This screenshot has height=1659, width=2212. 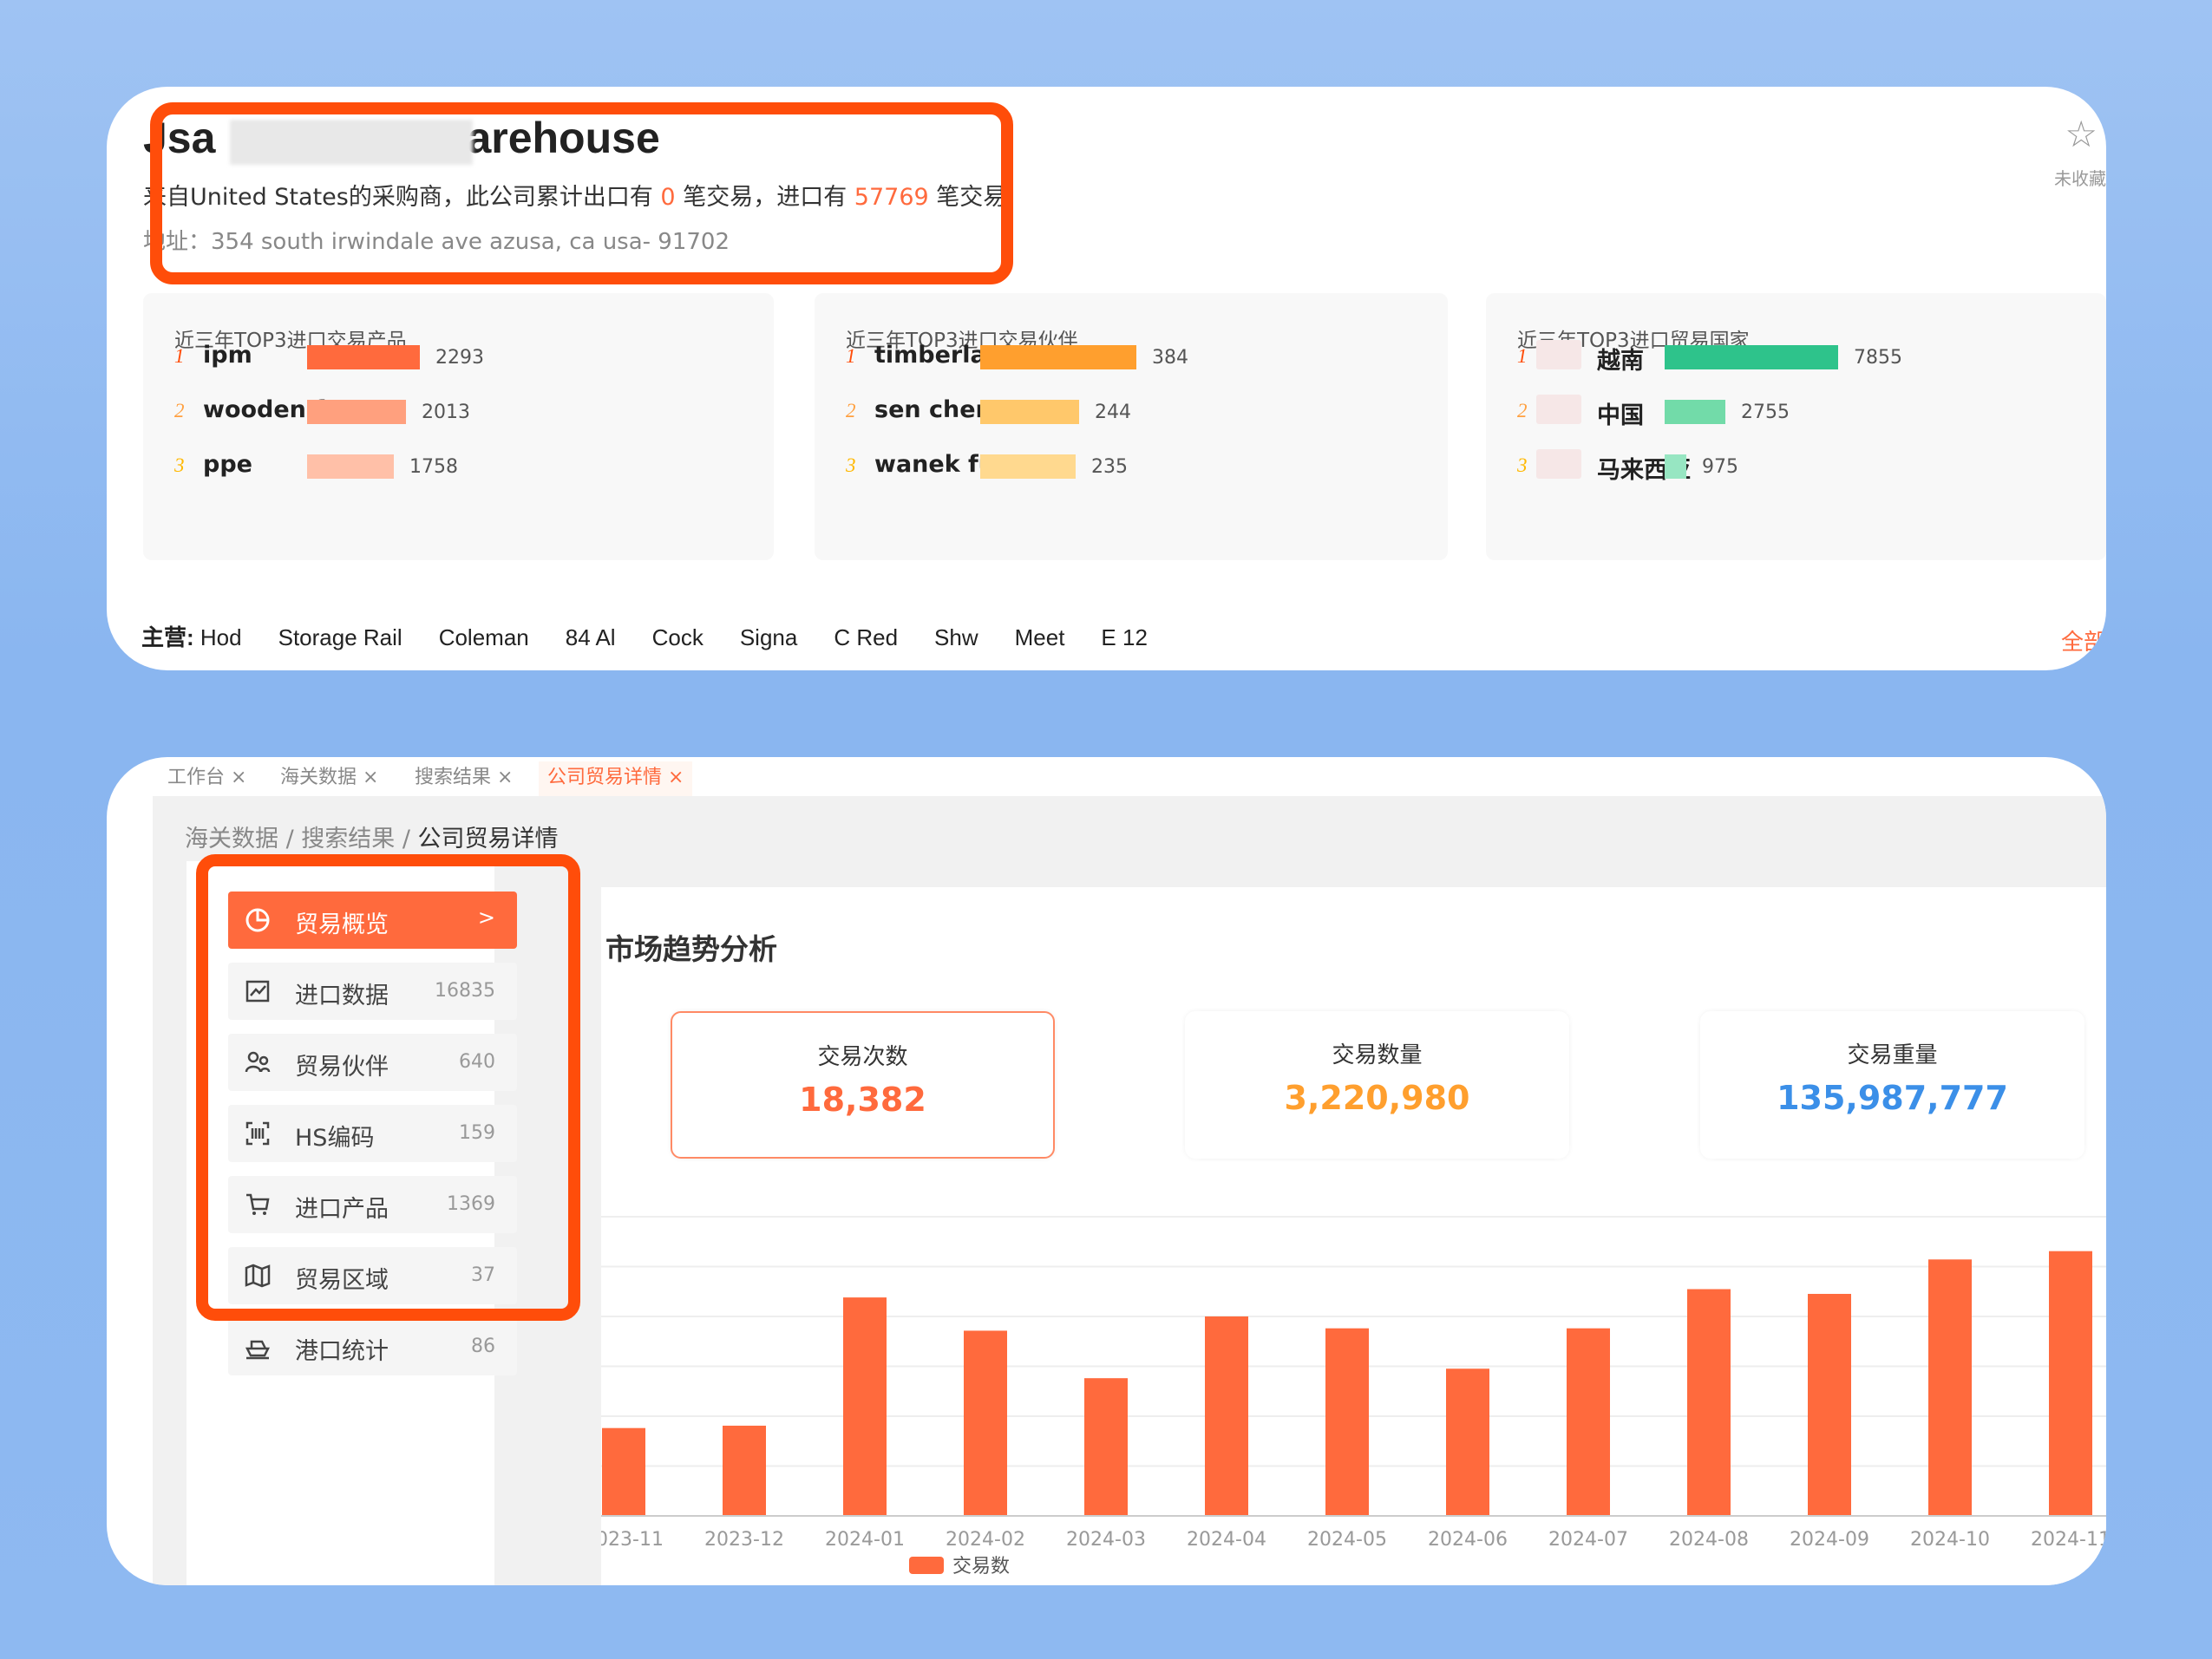 What do you see at coordinates (348, 839) in the screenshot?
I see `breadcrumb-search: 搜索结果` at bounding box center [348, 839].